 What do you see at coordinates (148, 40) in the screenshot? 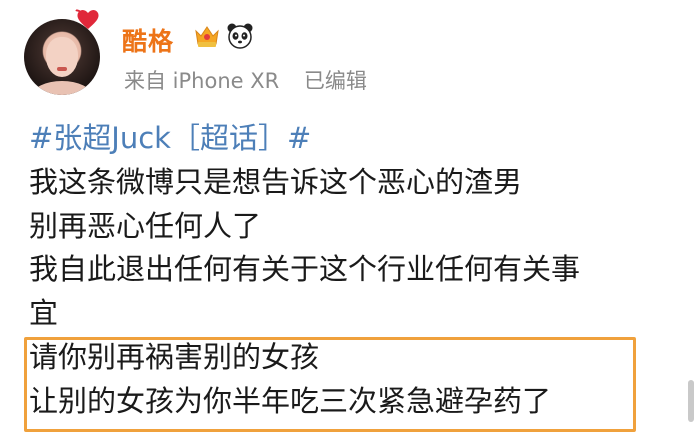
I see `username: 酷格` at bounding box center [148, 40].